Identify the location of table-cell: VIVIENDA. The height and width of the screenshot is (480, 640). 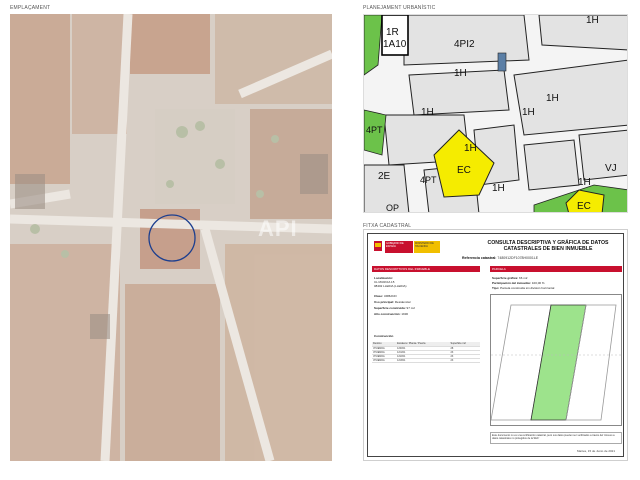
(384, 360).